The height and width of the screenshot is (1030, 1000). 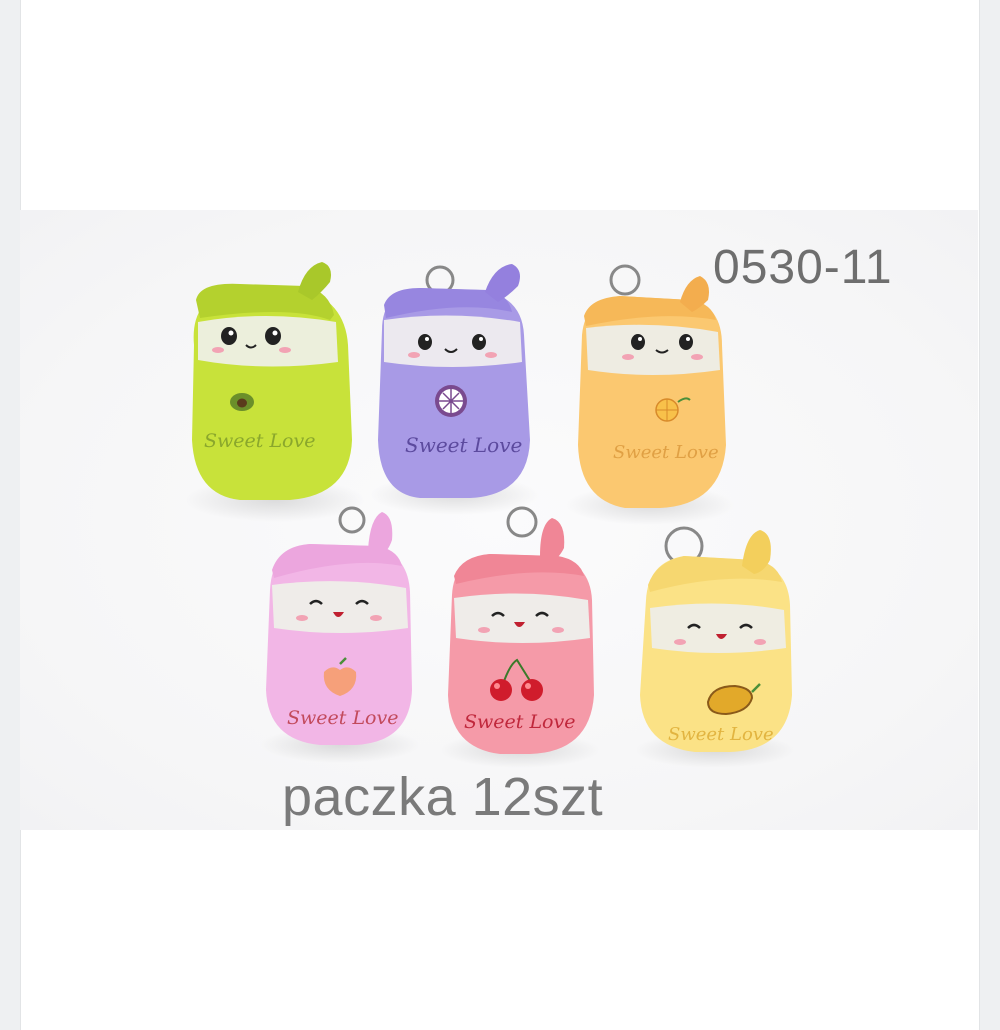 What do you see at coordinates (803, 267) in the screenshot?
I see `product-code: 0530-11` at bounding box center [803, 267].